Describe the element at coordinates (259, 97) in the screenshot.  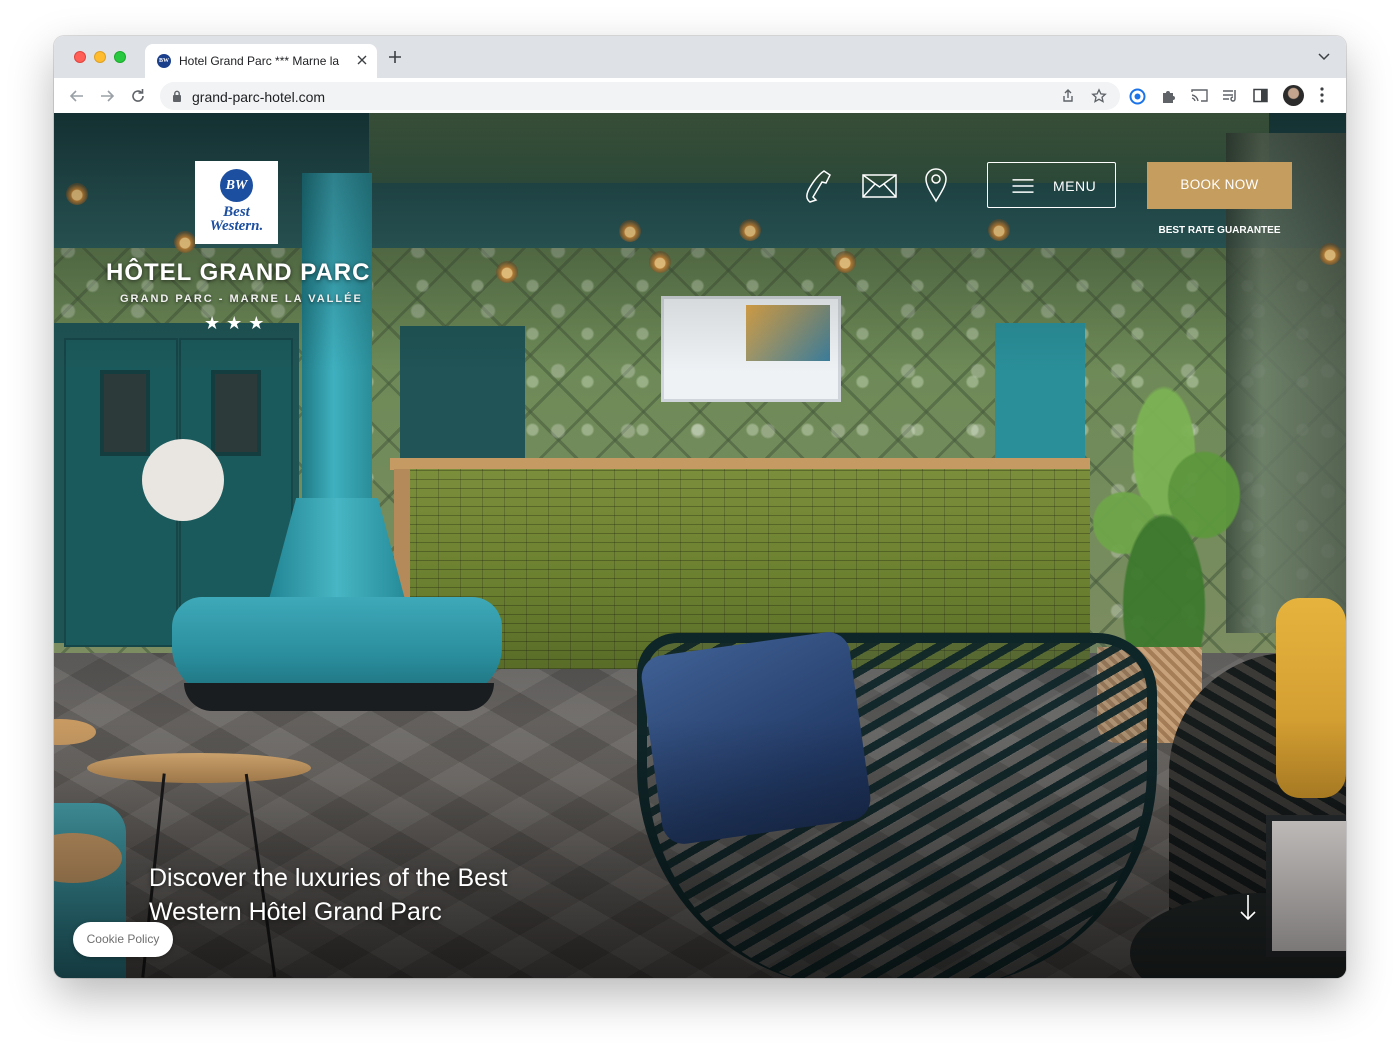
I see `url-text: grand-parc-hotel.com` at that location.